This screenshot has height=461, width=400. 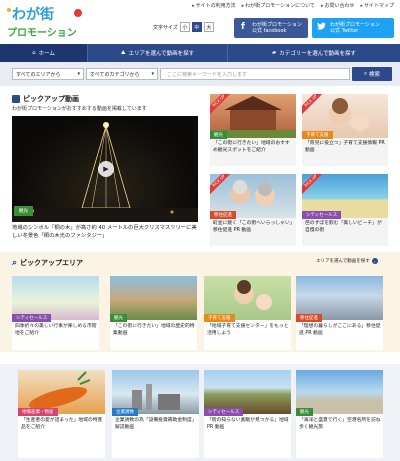 What do you see at coordinates (345, 130) in the screenshot?
I see `pickup-card: PICK UP 子育て支援 「育児に役立つ」子育て支援情報 PR 動画` at bounding box center [345, 130].